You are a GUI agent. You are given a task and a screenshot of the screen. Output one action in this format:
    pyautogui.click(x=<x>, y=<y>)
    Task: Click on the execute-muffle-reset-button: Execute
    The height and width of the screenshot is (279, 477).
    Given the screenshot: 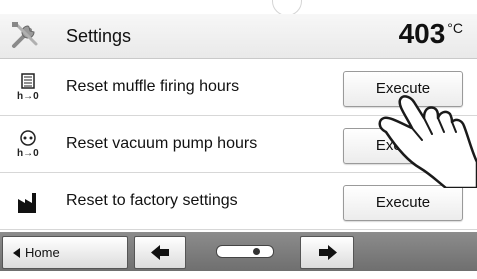 What is the action you would take?
    pyautogui.click(x=403, y=89)
    